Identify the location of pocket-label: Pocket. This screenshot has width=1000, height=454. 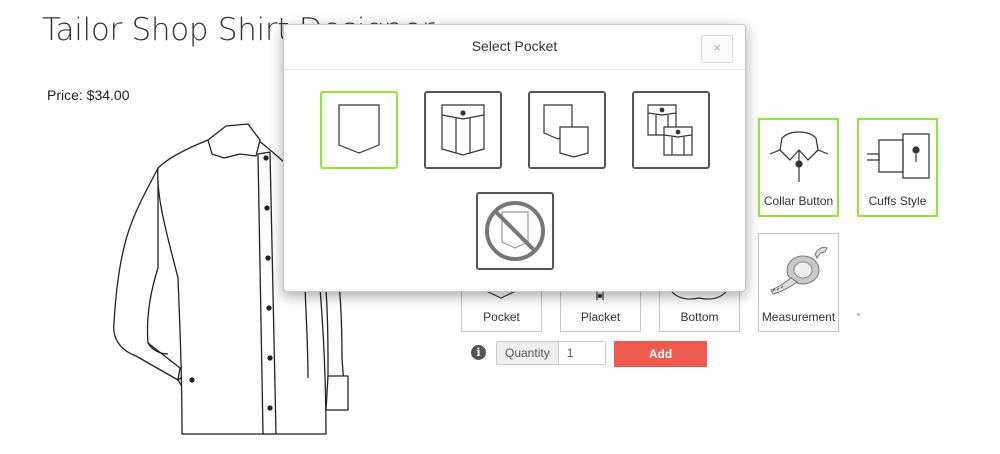
(501, 317).